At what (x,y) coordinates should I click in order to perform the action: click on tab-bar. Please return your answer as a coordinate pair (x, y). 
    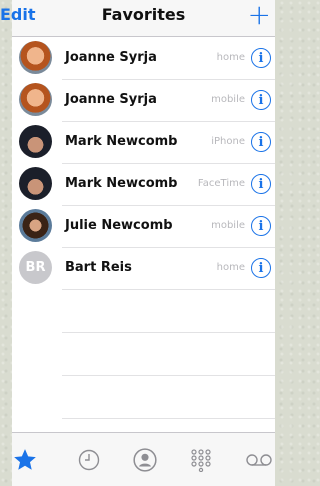
    Looking at the image, I should click on (143, 459).